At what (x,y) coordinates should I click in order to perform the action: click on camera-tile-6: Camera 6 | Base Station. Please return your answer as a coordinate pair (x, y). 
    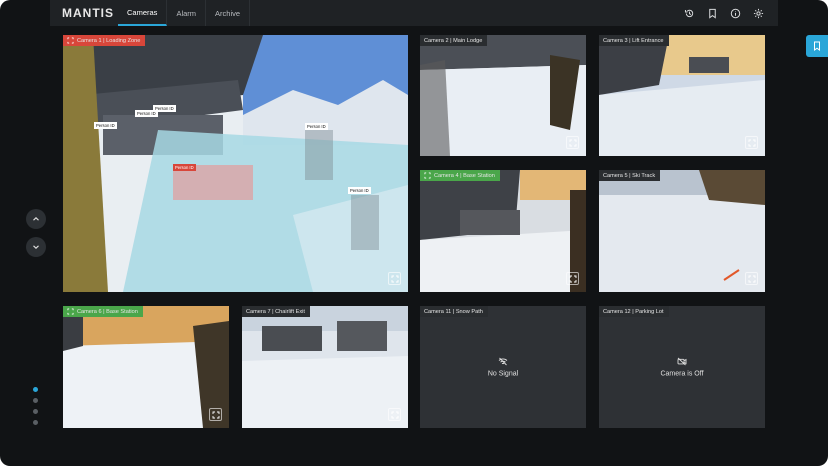
    Looking at the image, I should click on (146, 367).